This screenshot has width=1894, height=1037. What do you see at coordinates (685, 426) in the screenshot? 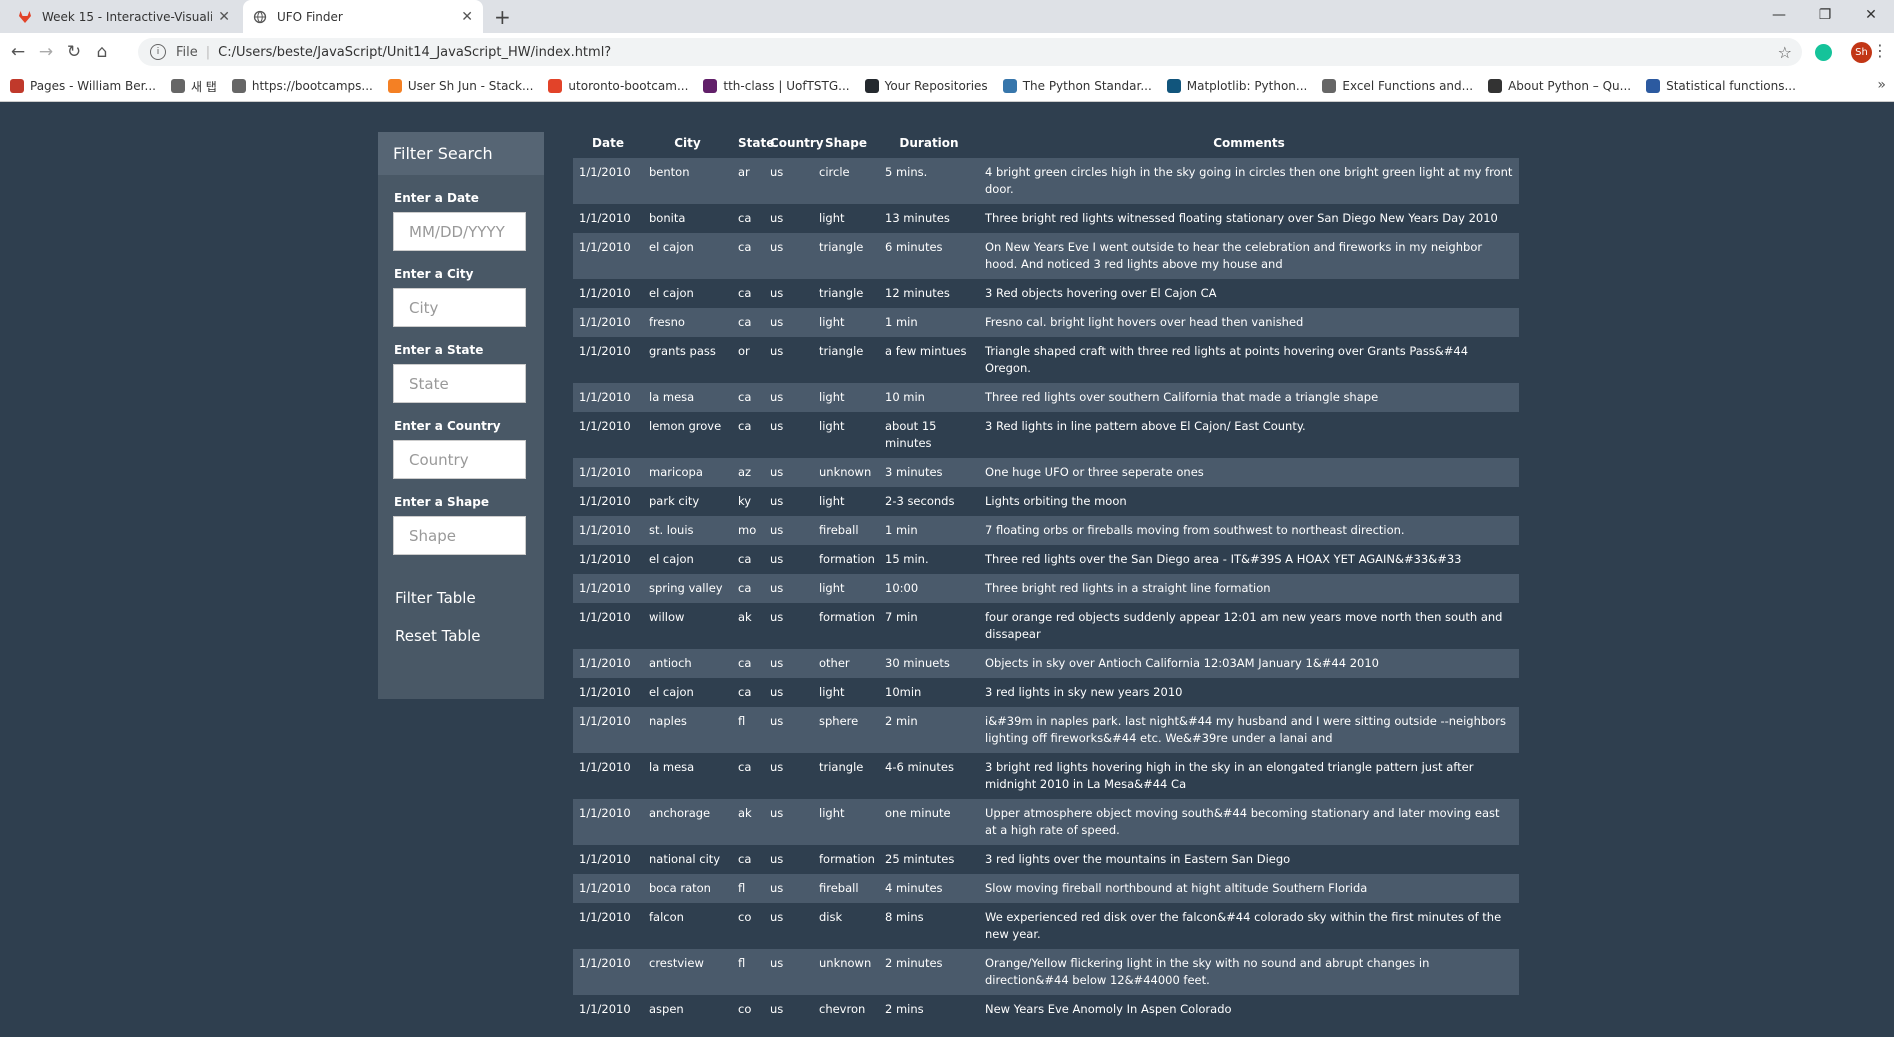
I see `cell-city: lemon grove` at bounding box center [685, 426].